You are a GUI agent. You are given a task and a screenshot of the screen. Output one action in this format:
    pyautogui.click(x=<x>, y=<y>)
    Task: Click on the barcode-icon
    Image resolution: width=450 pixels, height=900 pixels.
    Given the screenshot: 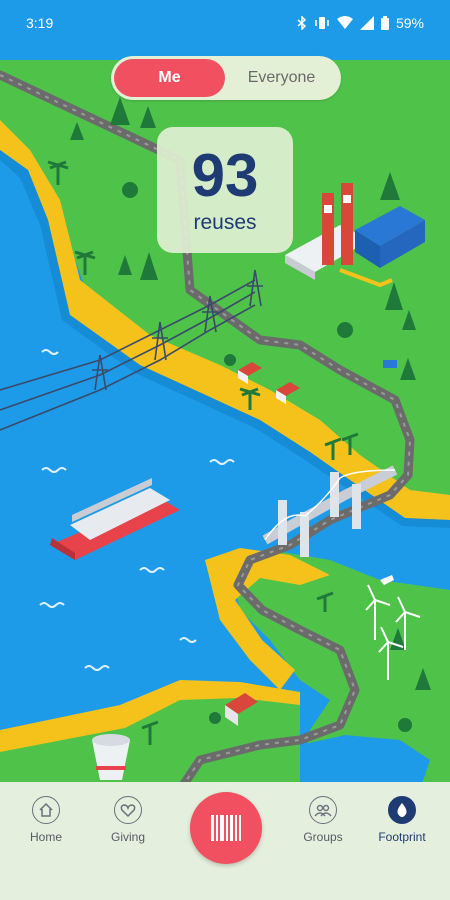 What is the action you would take?
    pyautogui.click(x=226, y=828)
    